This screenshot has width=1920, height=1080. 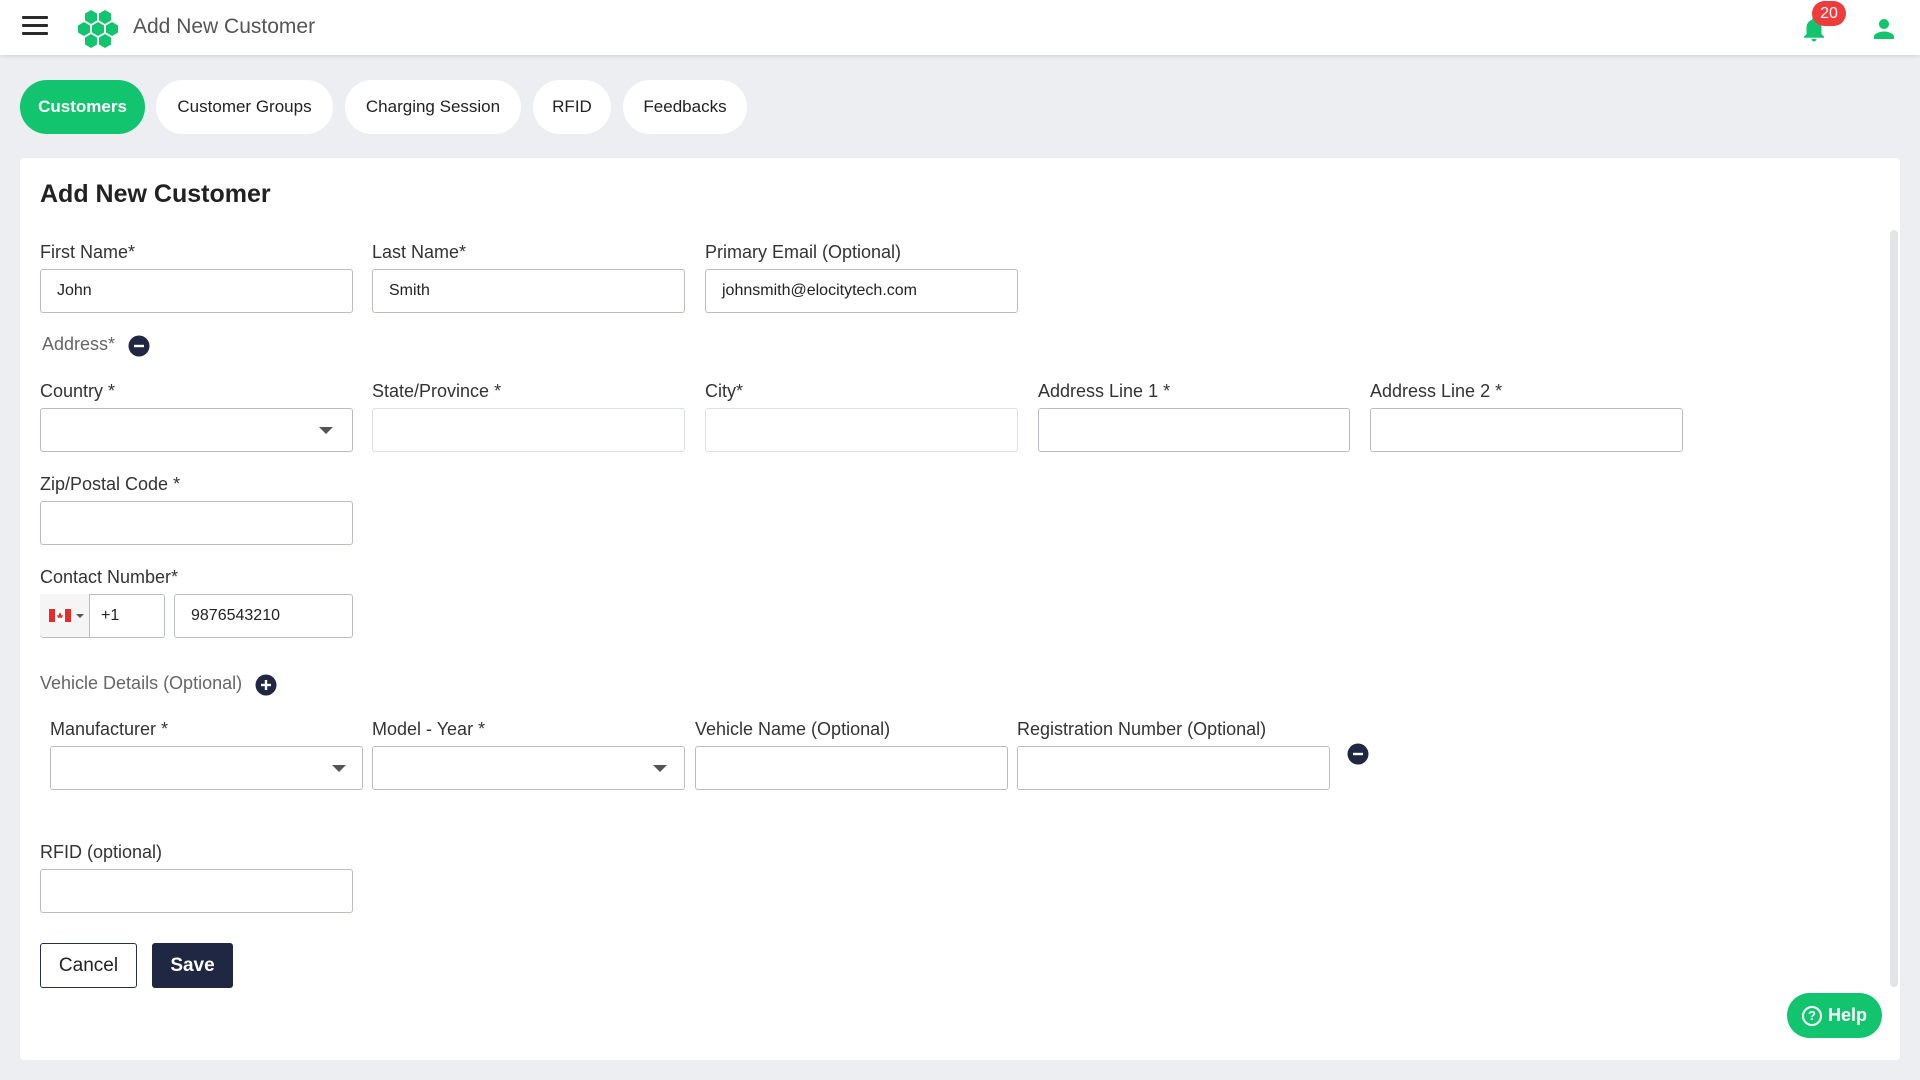 What do you see at coordinates (196, 891) in the screenshot?
I see `rfid-input` at bounding box center [196, 891].